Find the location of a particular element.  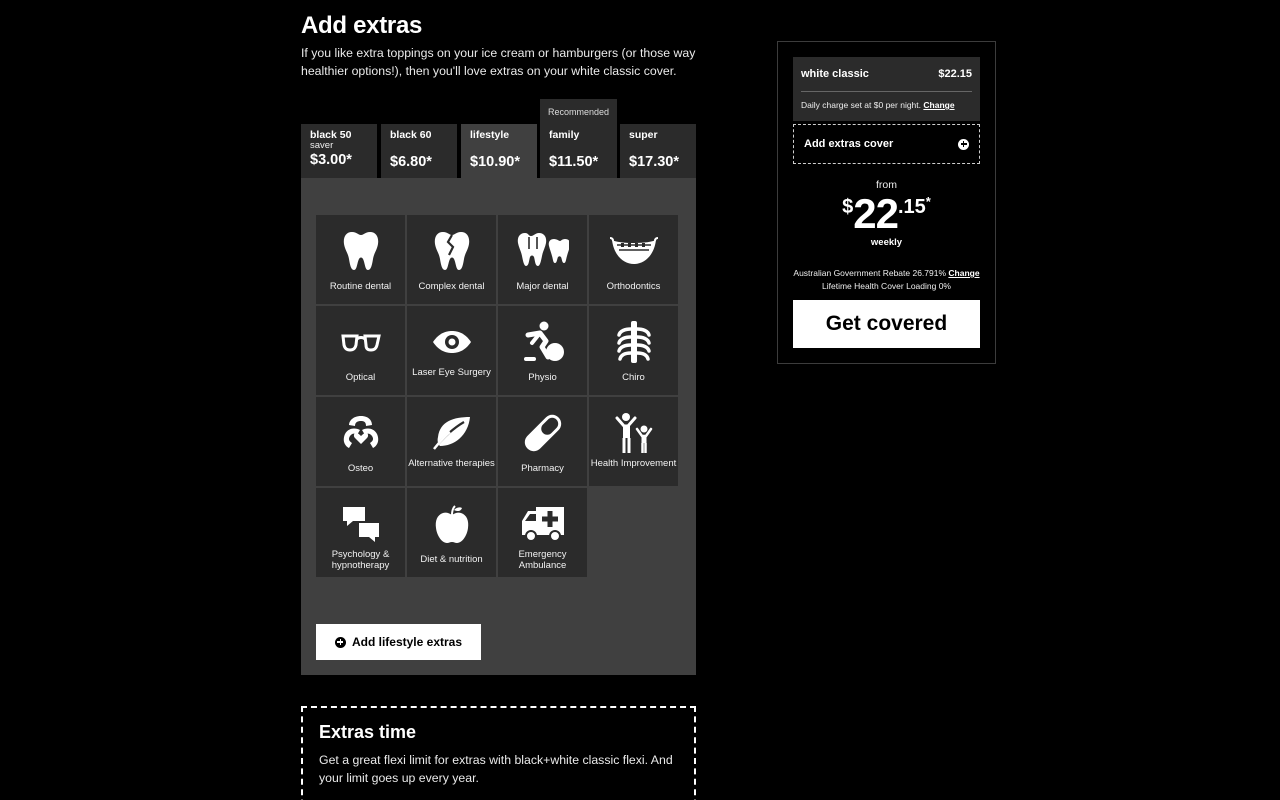

extra-diet-nutrition: Diet & nutrition is located at coordinates (451, 532).